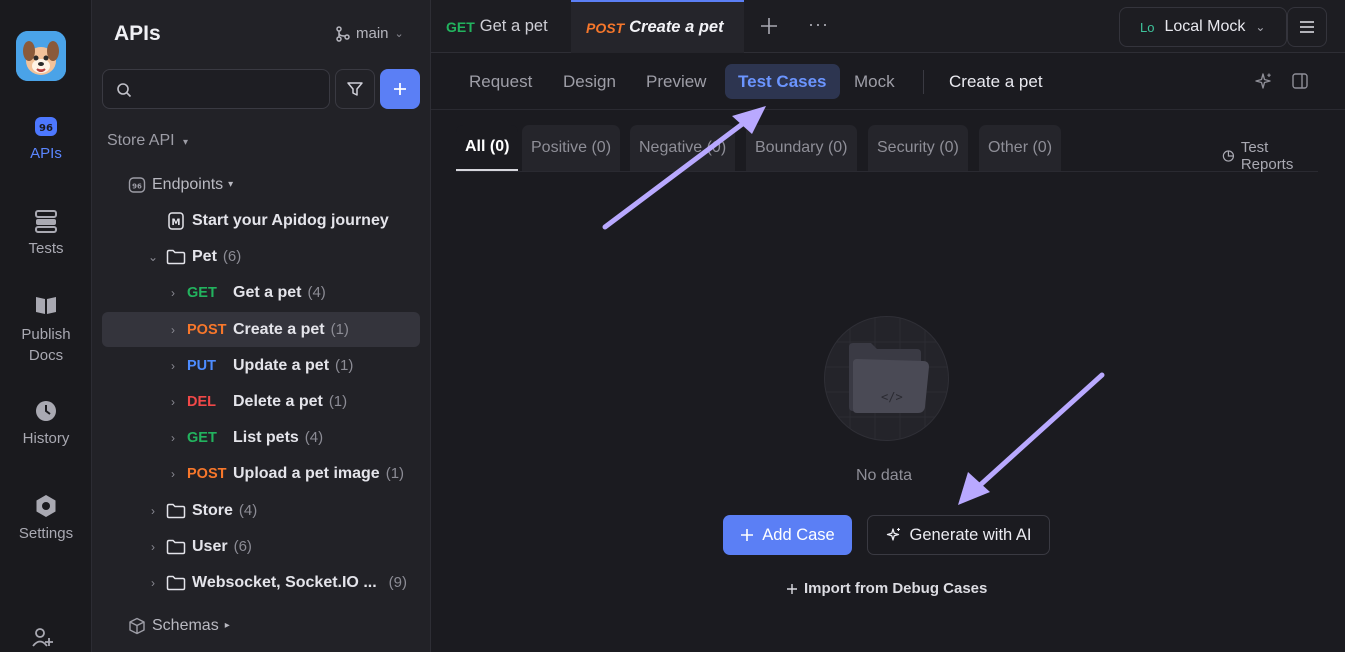 The width and height of the screenshot is (1345, 652). Describe the element at coordinates (1300, 83) in the screenshot. I see `panel-toggle-icon` at that location.